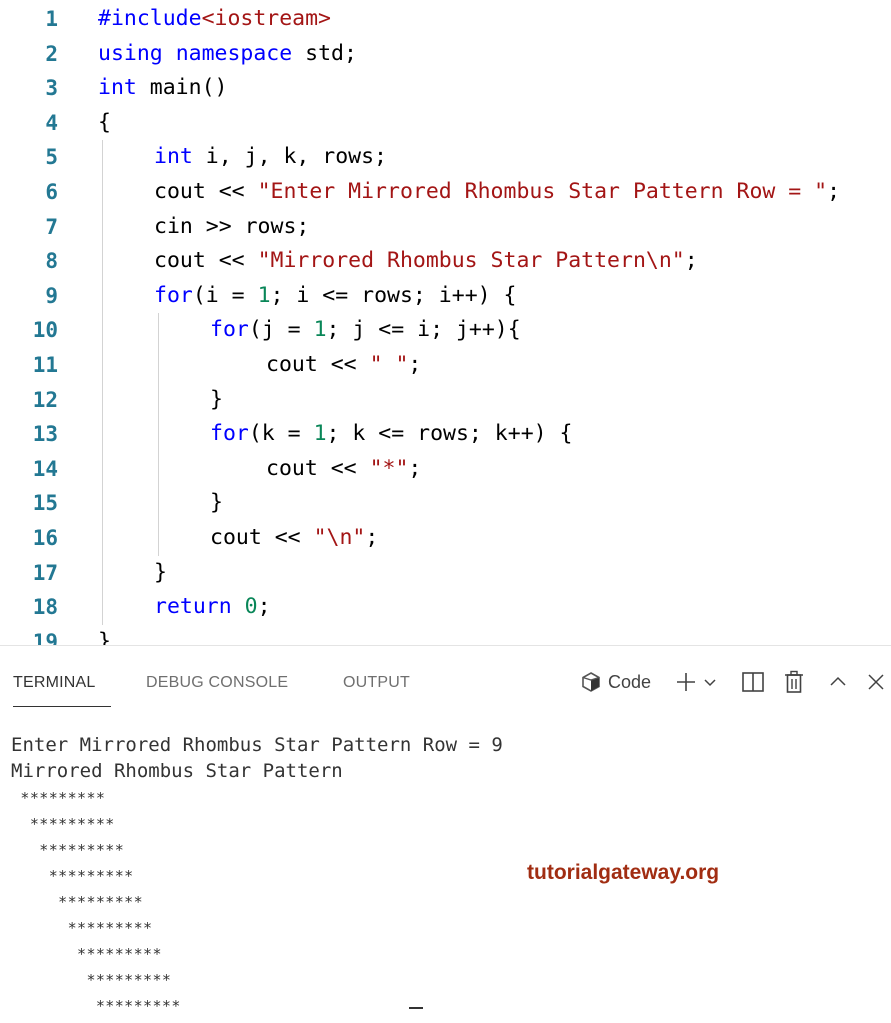  Describe the element at coordinates (445, 157) in the screenshot. I see `code-line: 5 int i, j, k, rows;` at that location.